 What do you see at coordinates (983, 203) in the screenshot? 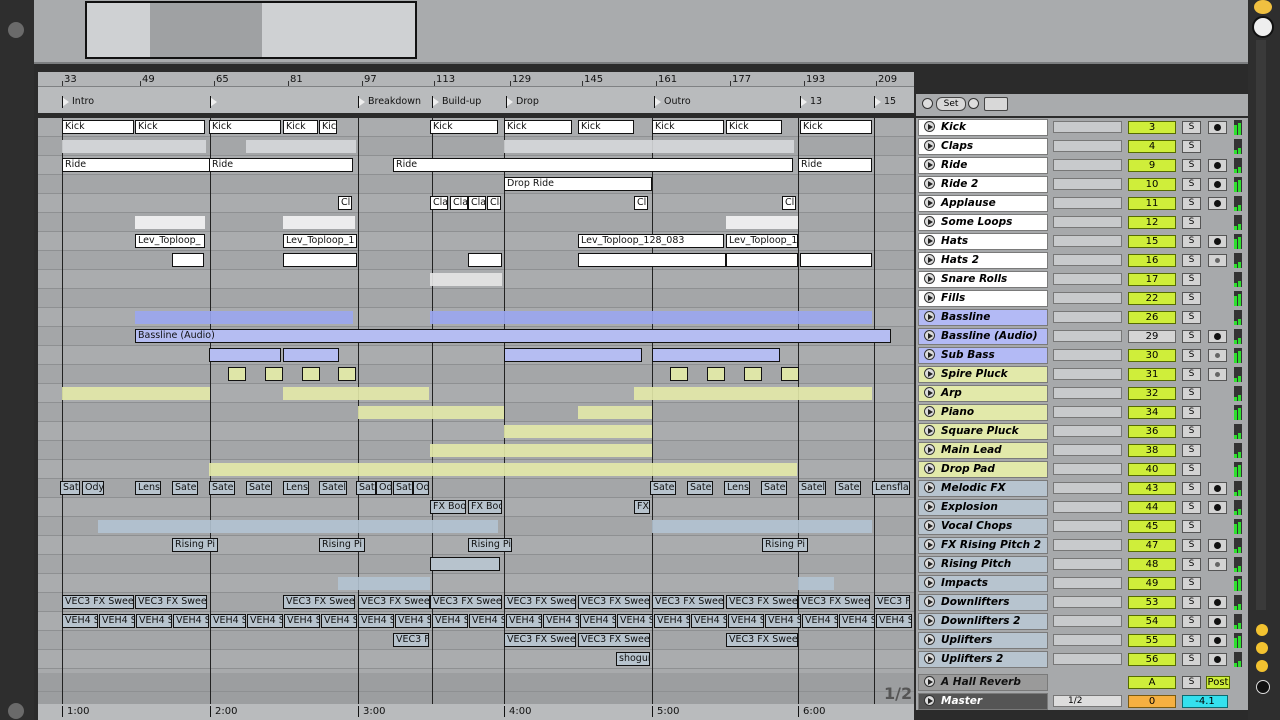
I see `track-name: Applause` at bounding box center [983, 203].